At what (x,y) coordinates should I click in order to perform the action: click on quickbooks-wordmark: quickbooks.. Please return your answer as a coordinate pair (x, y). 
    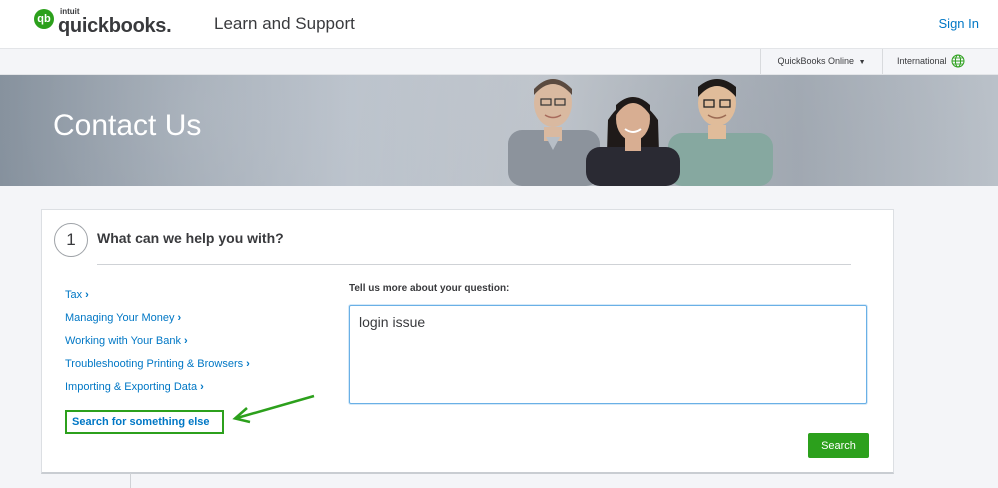
    Looking at the image, I should click on (115, 26).